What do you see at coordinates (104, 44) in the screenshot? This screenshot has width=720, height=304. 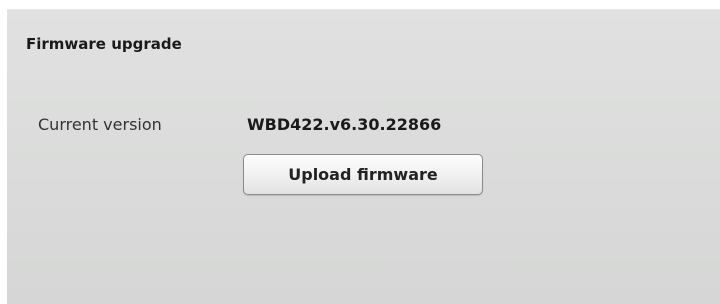 I see `section-title: Firmware upgrade` at bounding box center [104, 44].